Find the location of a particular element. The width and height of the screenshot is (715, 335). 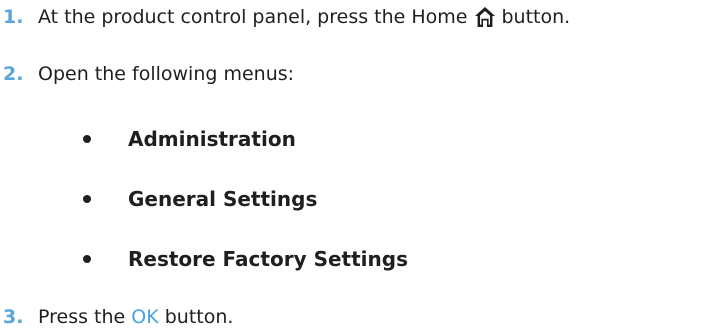

step-number: 2. is located at coordinates (13, 74).